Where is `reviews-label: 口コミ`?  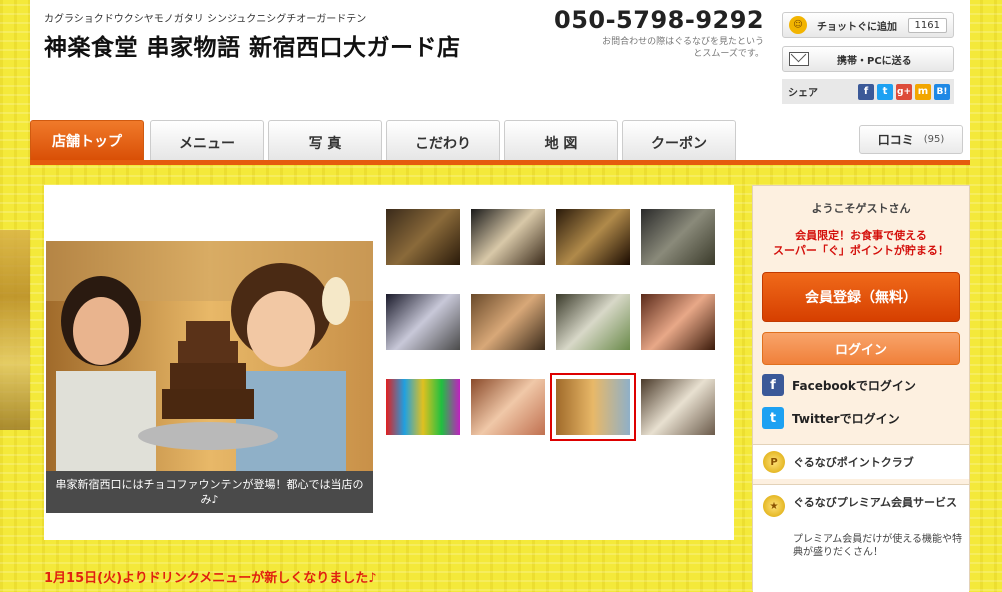
reviews-label: 口コミ is located at coordinates (895, 140).